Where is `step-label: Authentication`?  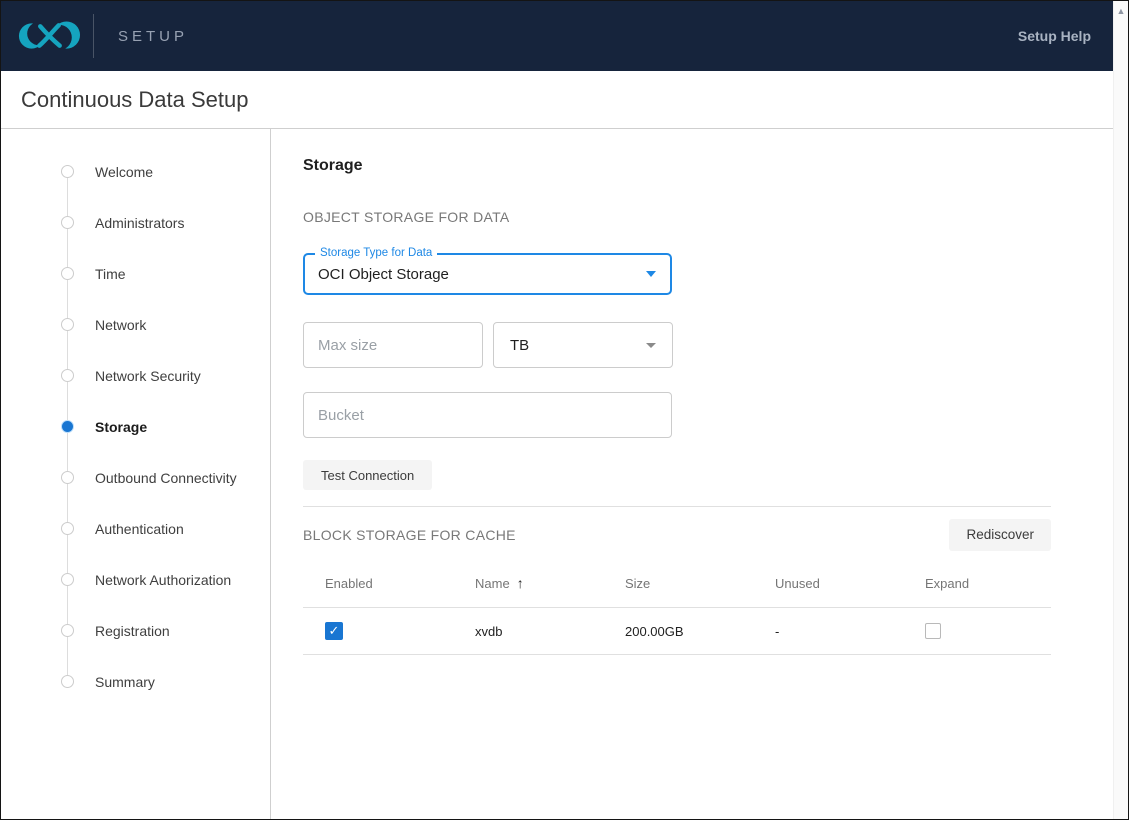 step-label: Authentication is located at coordinates (139, 528).